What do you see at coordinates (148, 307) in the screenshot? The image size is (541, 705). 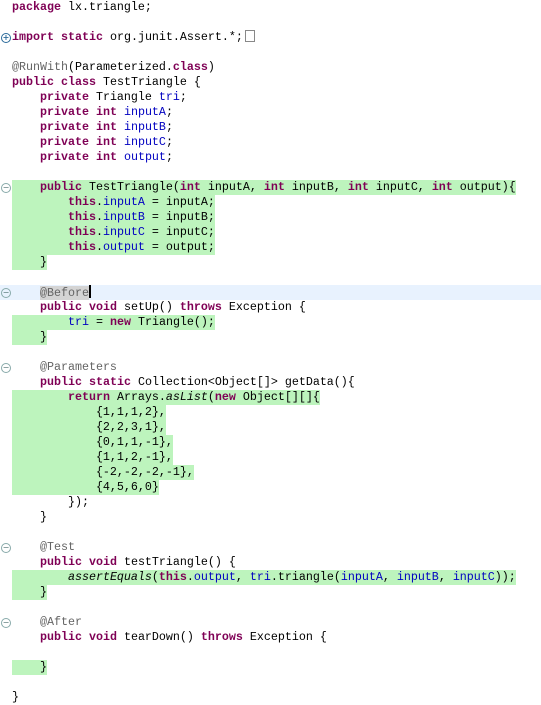 I see `code-text: setUp()` at bounding box center [148, 307].